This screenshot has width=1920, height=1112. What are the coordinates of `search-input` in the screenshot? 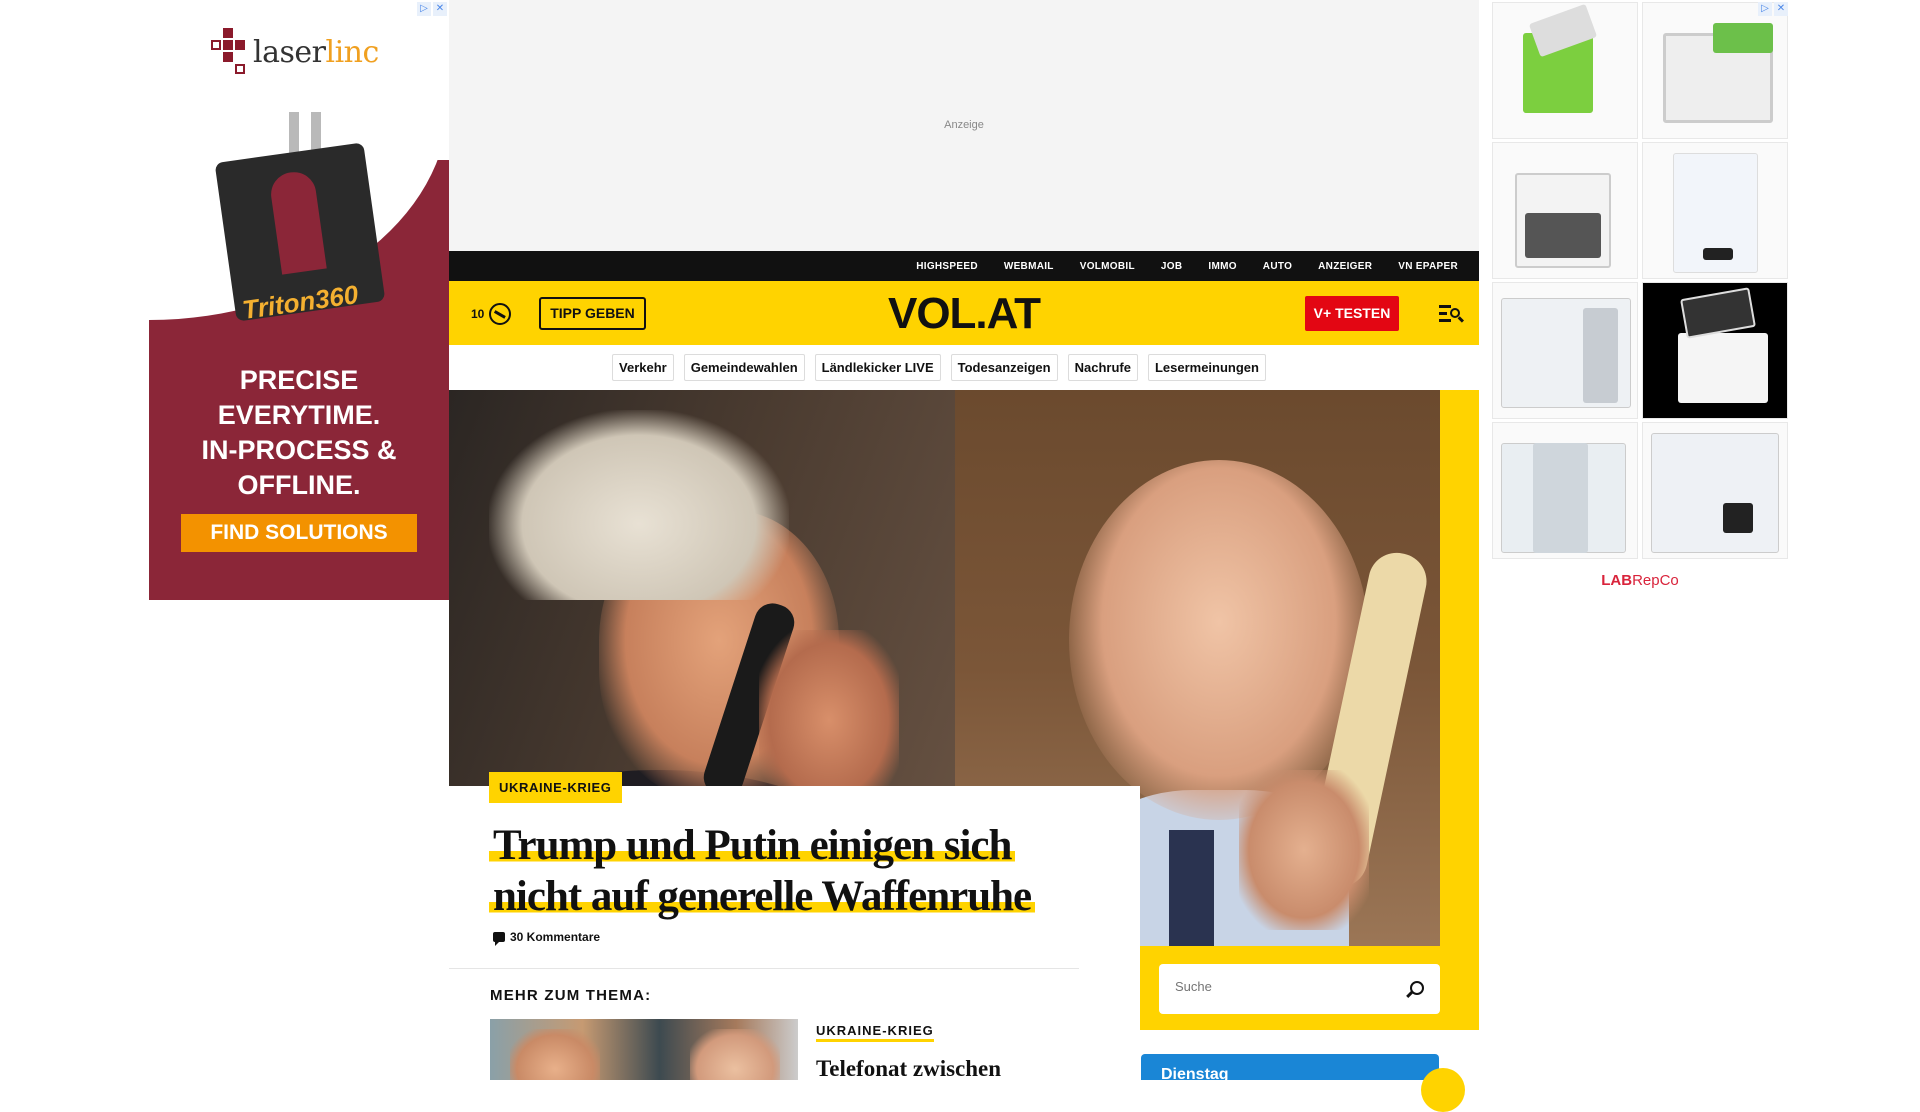 It's located at (1285, 986).